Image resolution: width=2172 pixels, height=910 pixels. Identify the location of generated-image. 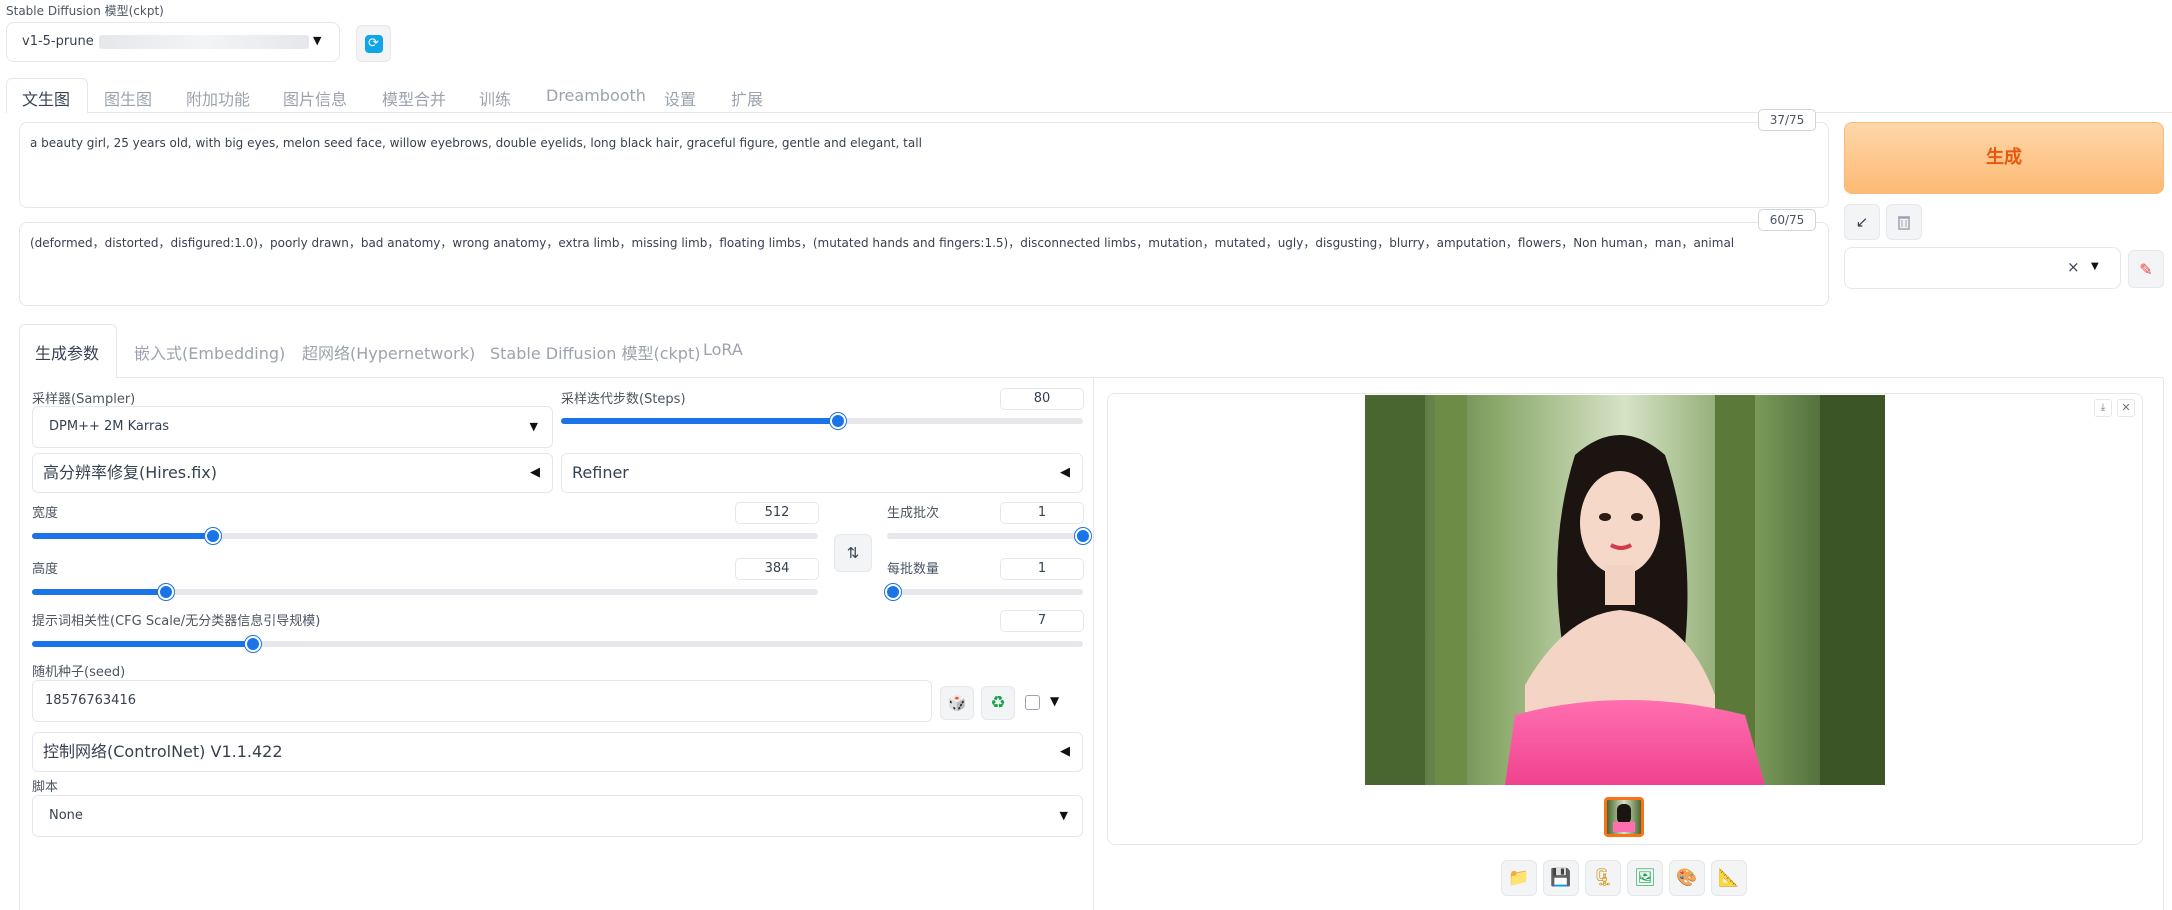
(1625, 590).